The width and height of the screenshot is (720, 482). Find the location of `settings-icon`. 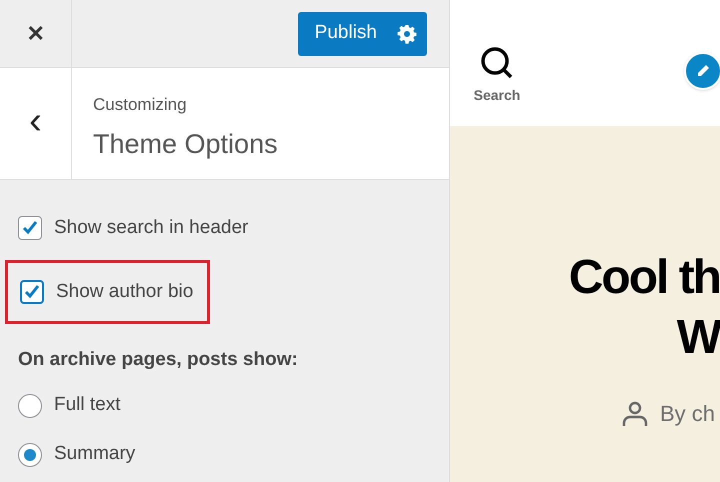

settings-icon is located at coordinates (407, 34).